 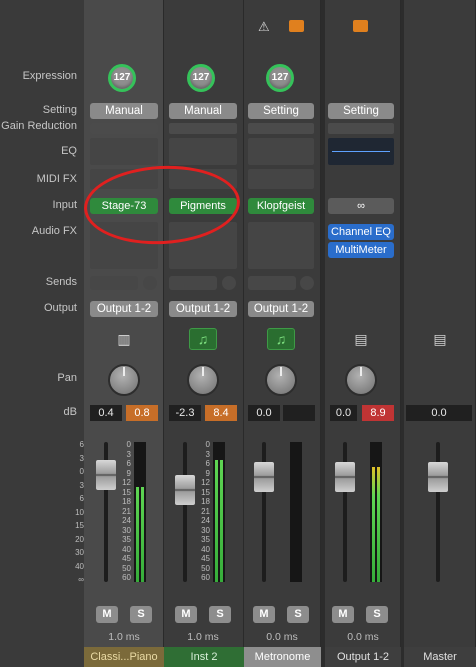 I want to click on midi-fx-slot, so click(x=281, y=179).